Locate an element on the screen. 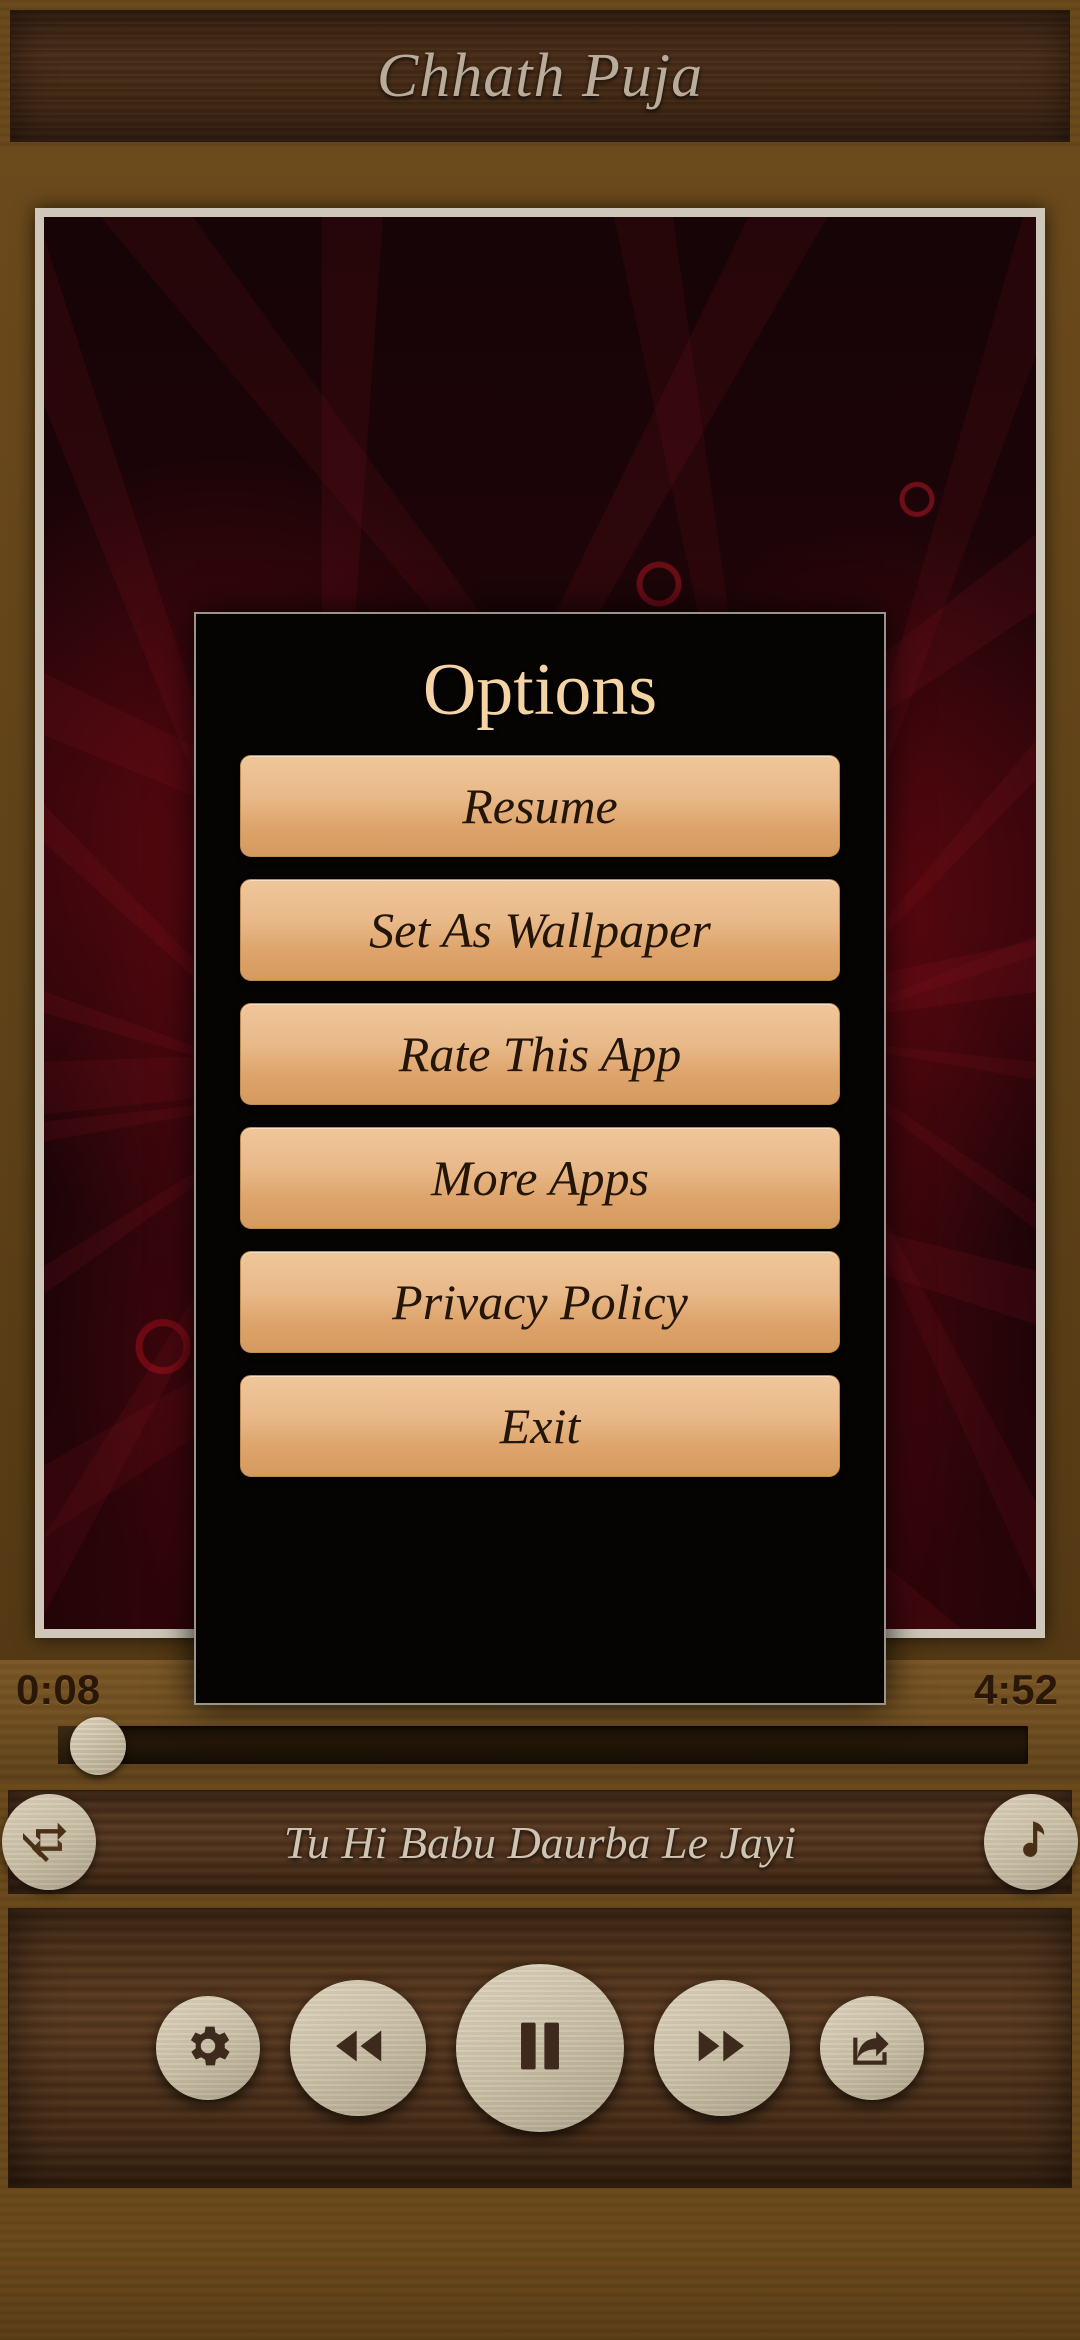 This screenshot has width=1080, height=2340. page-title: Chhath Puja is located at coordinates (540, 75).